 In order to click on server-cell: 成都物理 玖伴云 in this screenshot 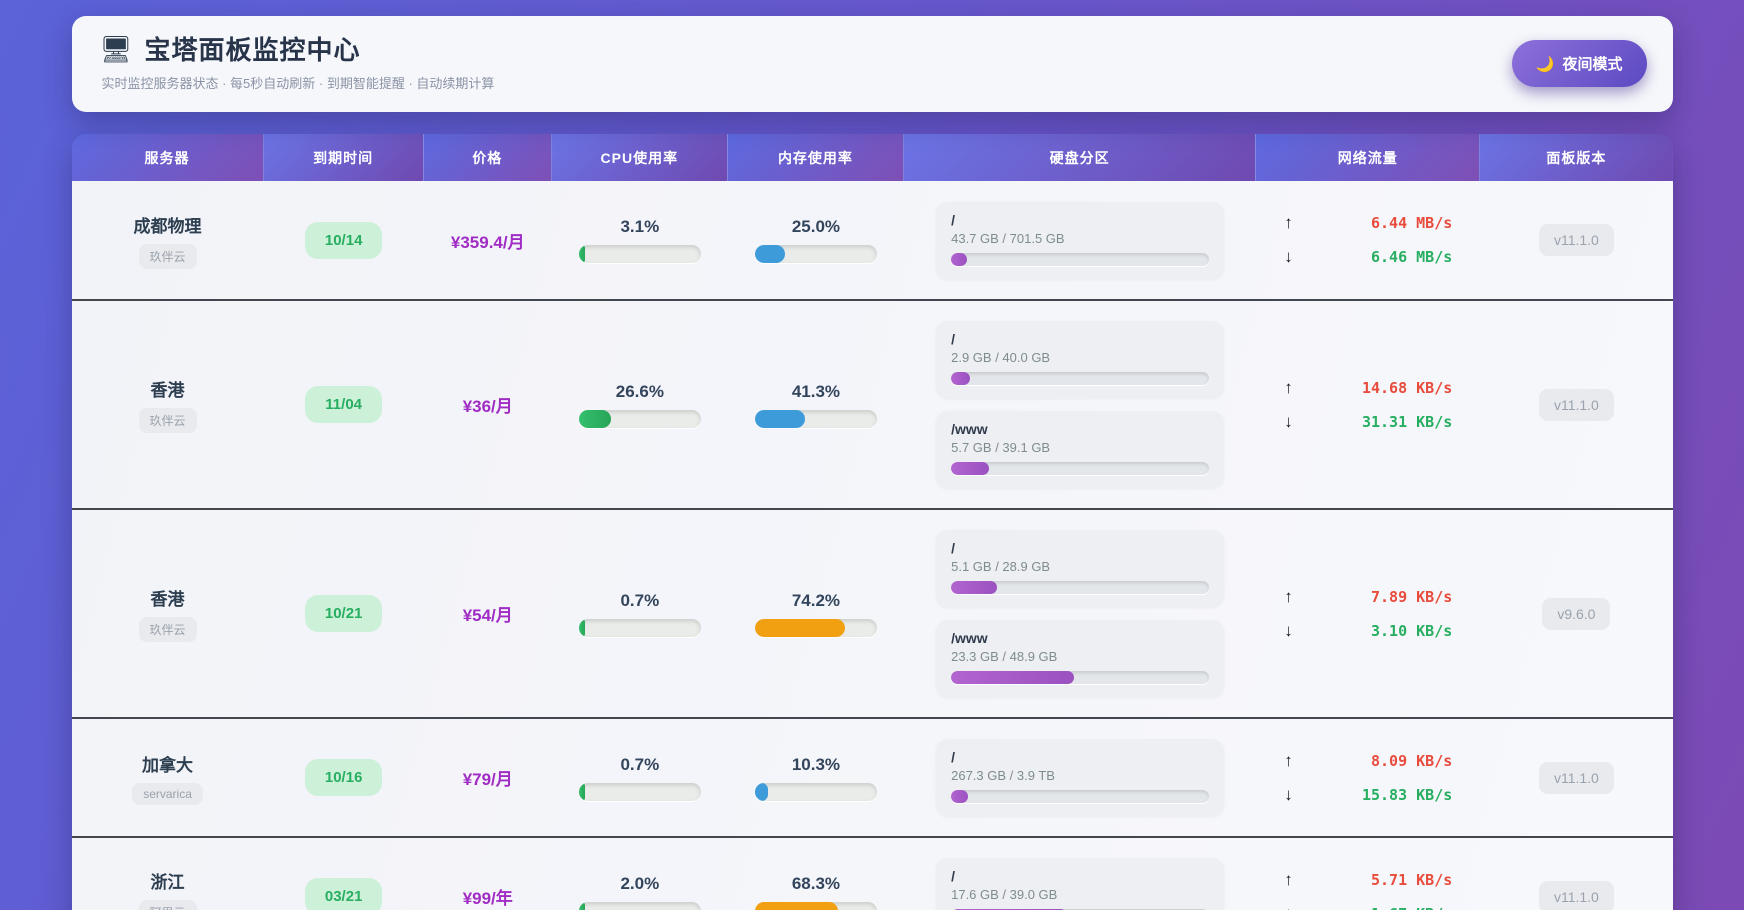, I will do `click(168, 240)`.